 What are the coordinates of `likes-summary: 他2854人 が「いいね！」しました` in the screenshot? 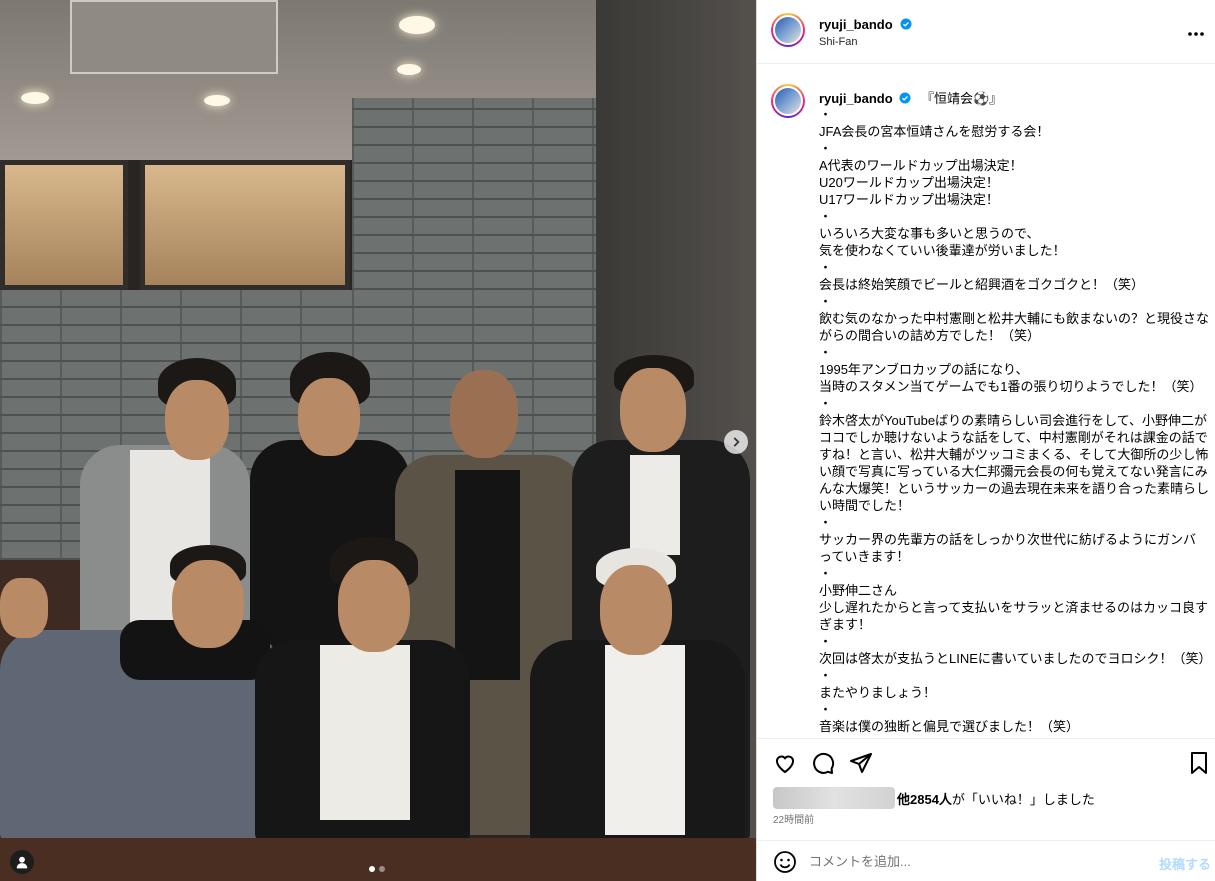 It's located at (934, 798).